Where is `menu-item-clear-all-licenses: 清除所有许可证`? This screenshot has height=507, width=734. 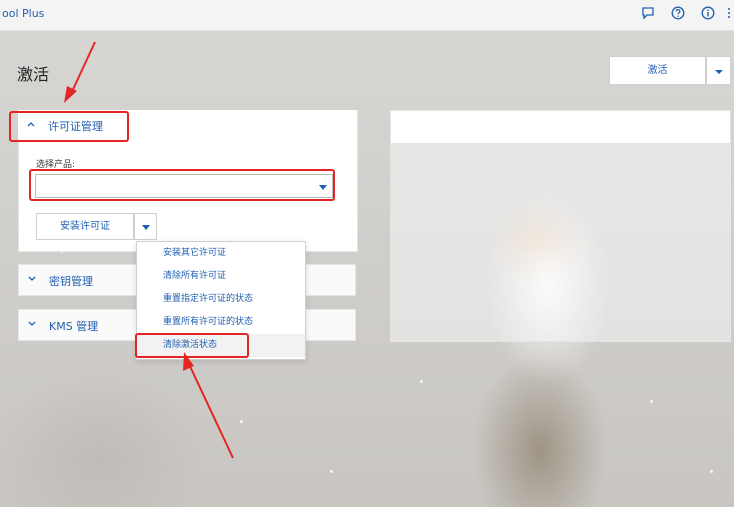
menu-item-clear-all-licenses: 清除所有许可证 is located at coordinates (221, 276).